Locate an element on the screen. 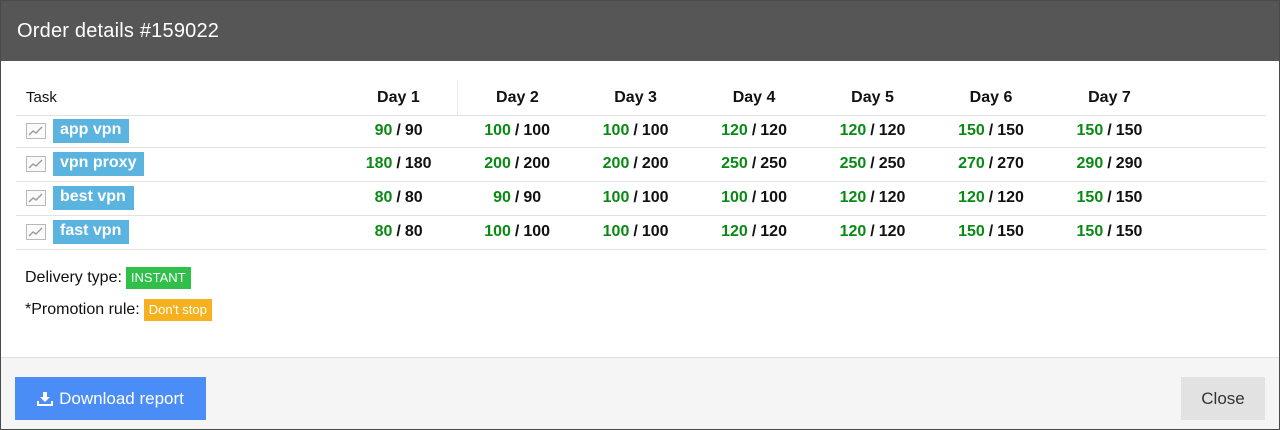 This screenshot has height=430, width=1280. completed-count: 250 is located at coordinates (734, 163).